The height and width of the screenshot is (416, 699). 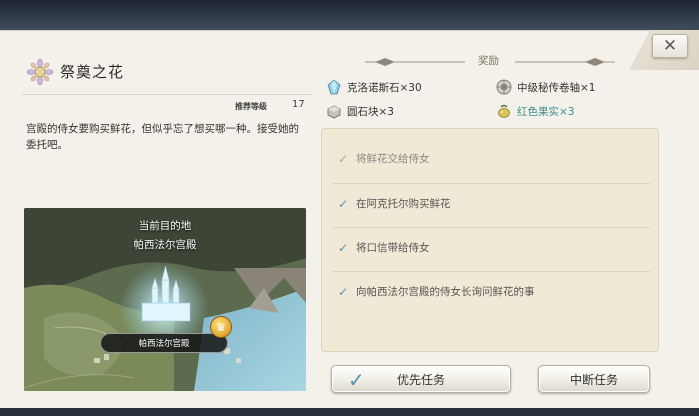 I want to click on reward-item-round-stone: 圆石块×3, so click(x=360, y=111).